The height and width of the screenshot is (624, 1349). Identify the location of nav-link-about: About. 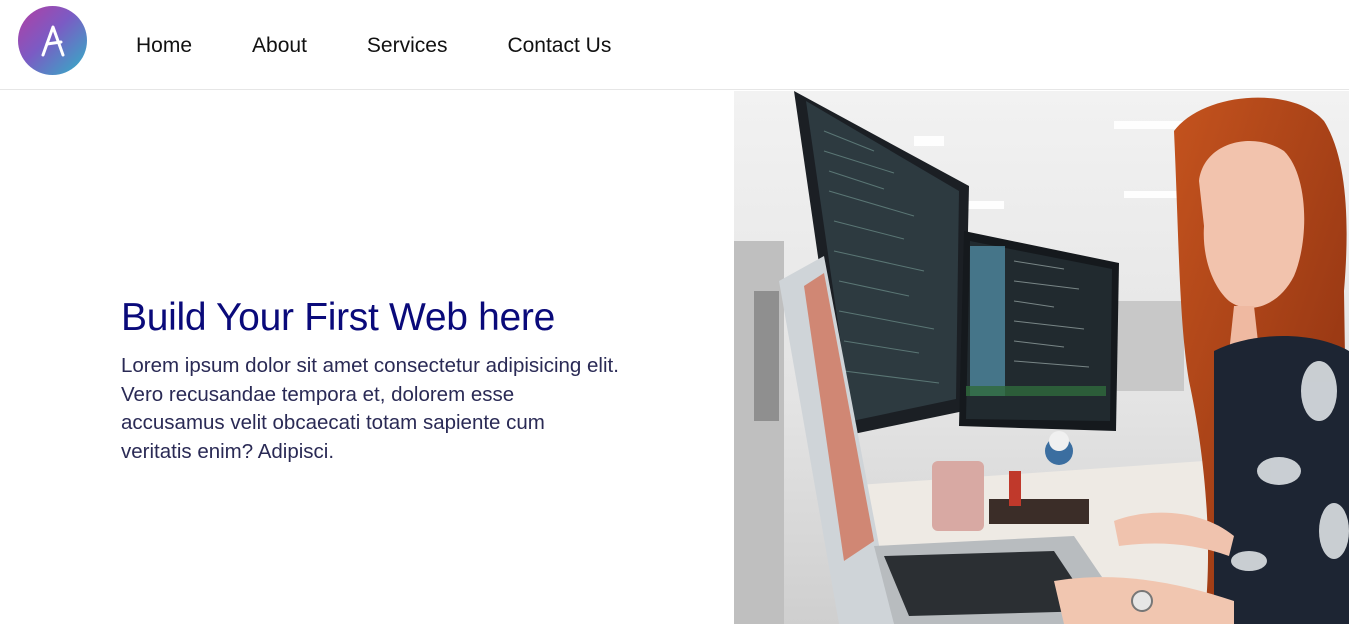
(279, 46).